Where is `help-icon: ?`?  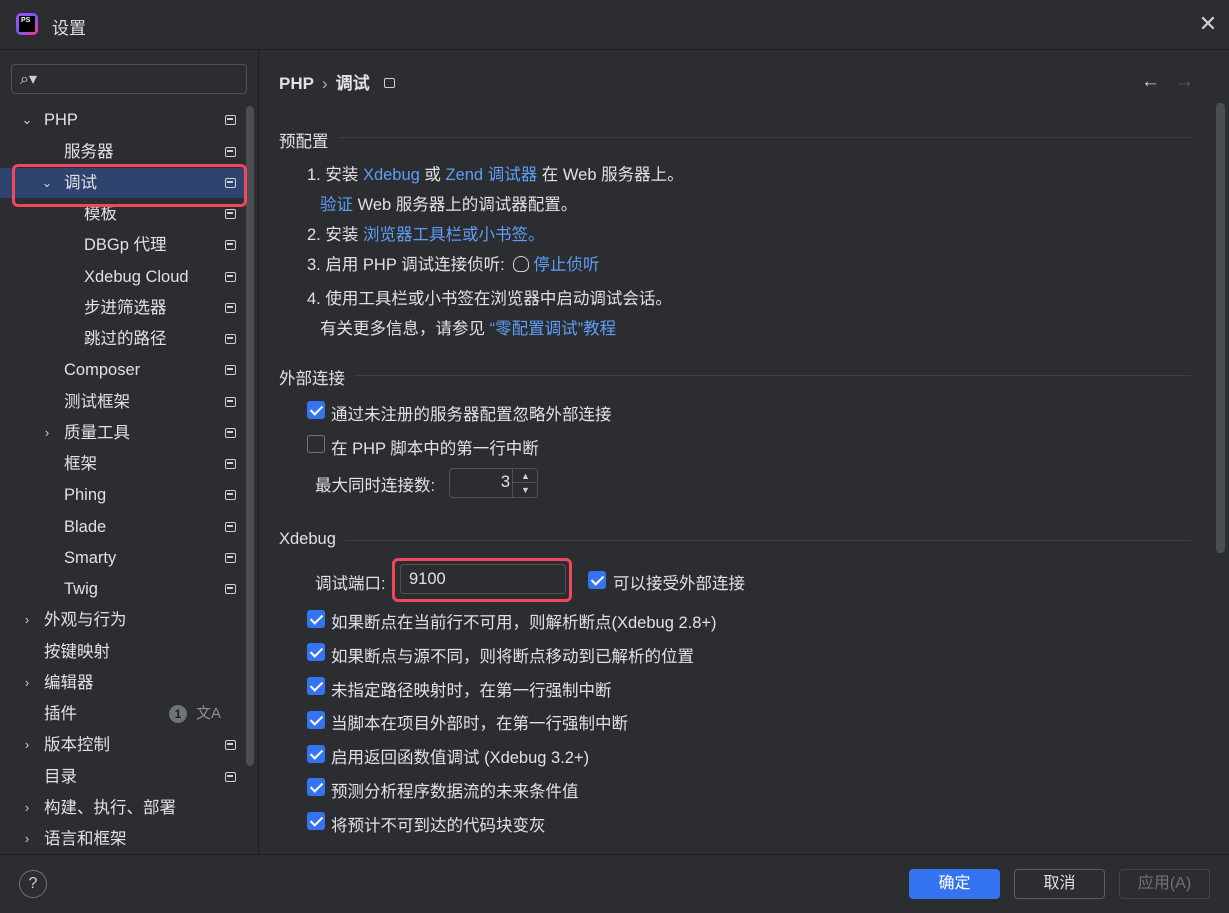 help-icon: ? is located at coordinates (33, 884).